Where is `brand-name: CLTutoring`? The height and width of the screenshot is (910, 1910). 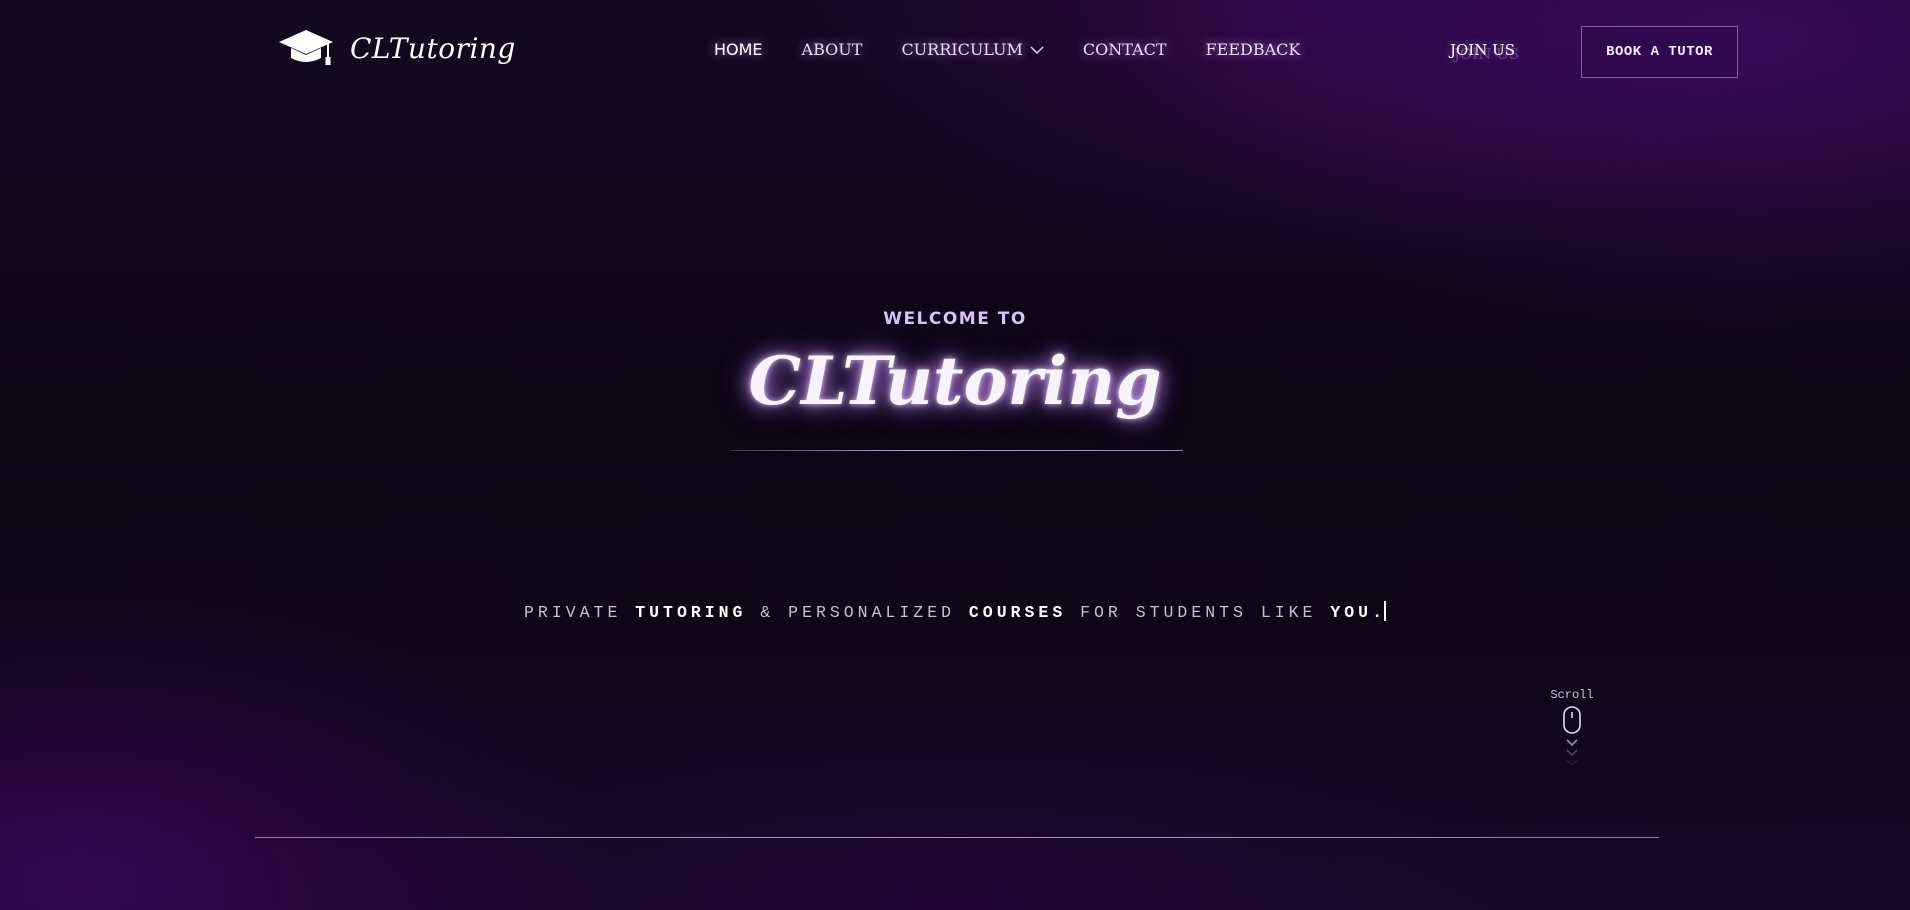
brand-name: CLTutoring is located at coordinates (433, 48).